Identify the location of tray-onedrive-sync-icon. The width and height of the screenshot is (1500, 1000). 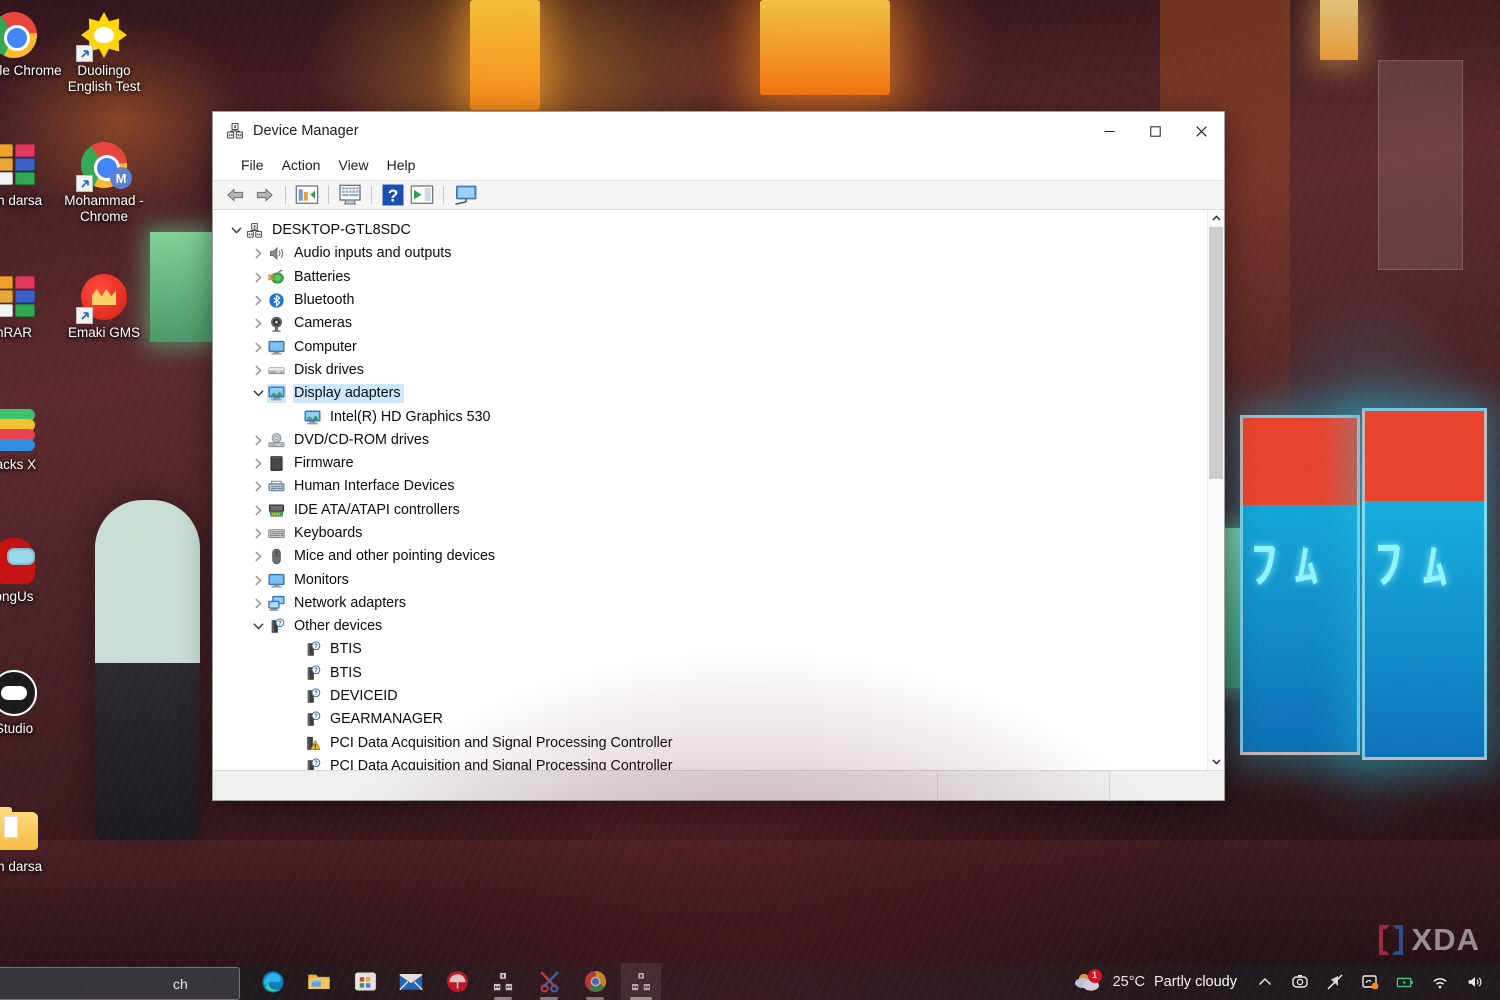
(1370, 982).